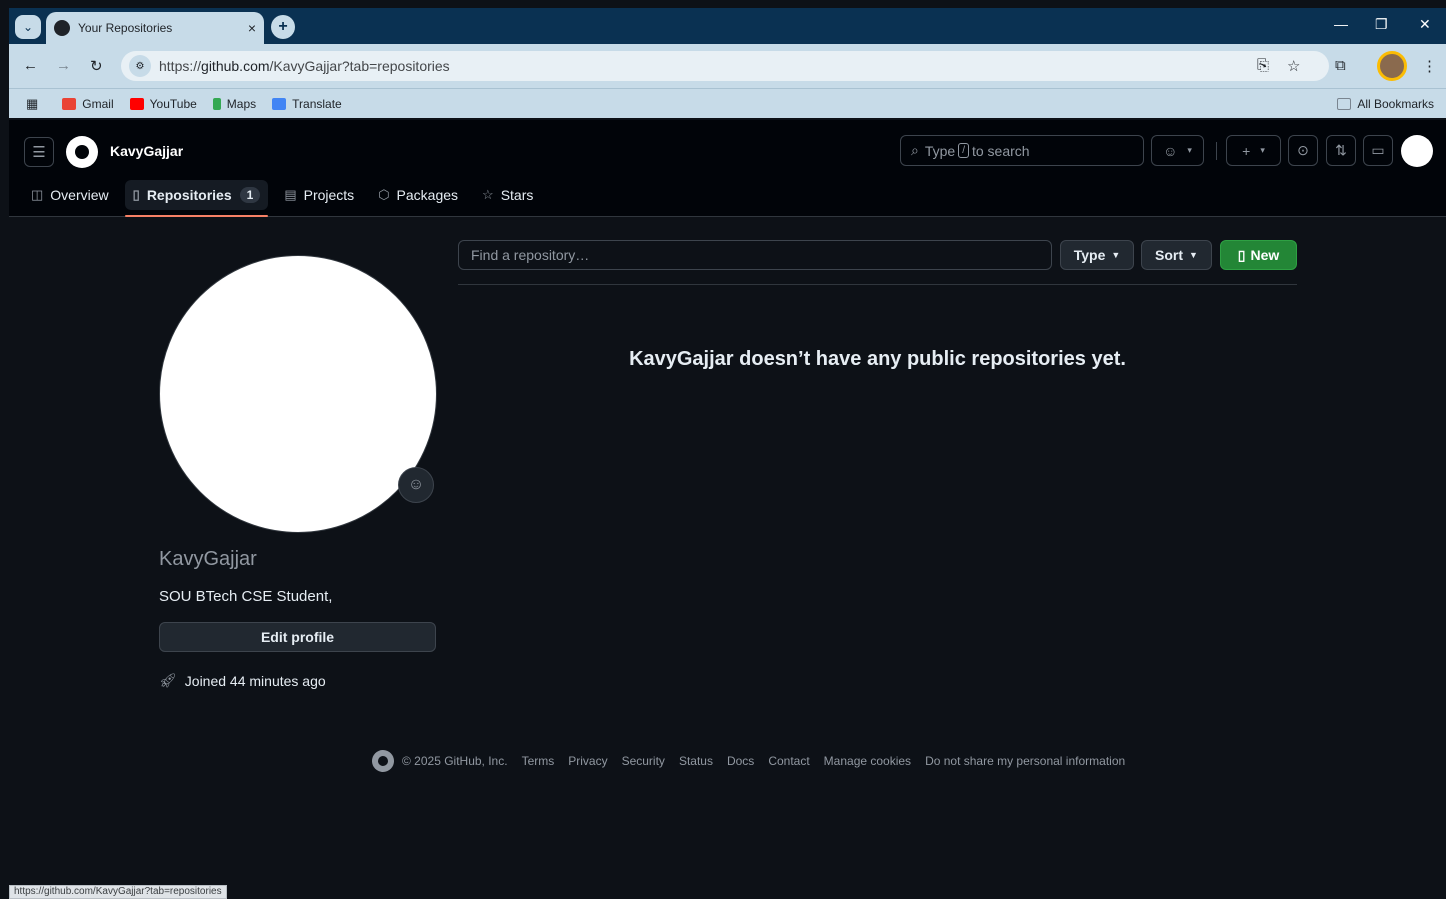  Describe the element at coordinates (168, 680) in the screenshot. I see `rocket-icon: 🚀︎` at that location.